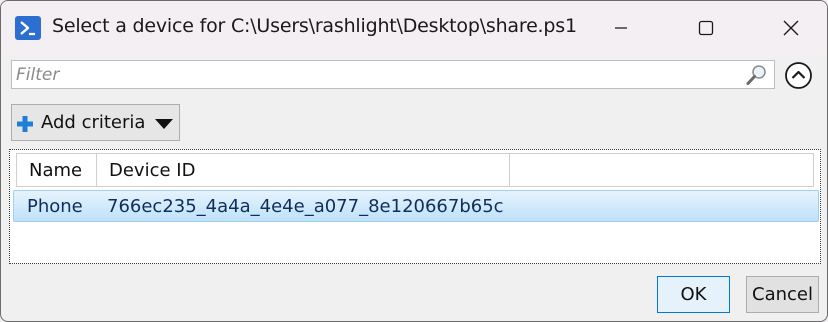 Image resolution: width=828 pixels, height=322 pixels. I want to click on ok-button: OK, so click(693, 294).